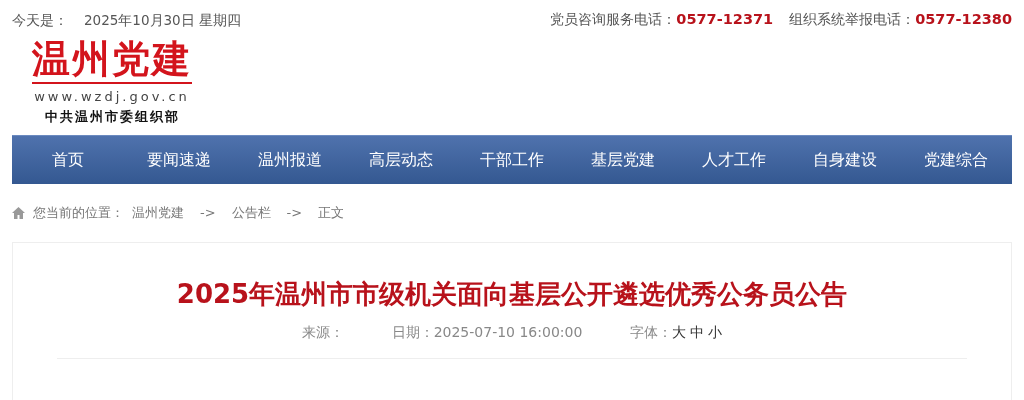 This screenshot has width=1024, height=400. Describe the element at coordinates (251, 213) in the screenshot. I see `breadcrumb-link: 公告栏` at that location.